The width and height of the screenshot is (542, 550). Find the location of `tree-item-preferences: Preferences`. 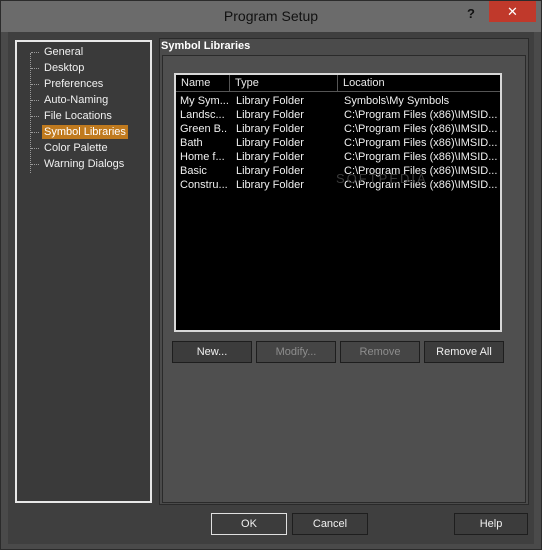

tree-item-preferences: Preferences is located at coordinates (68, 84).